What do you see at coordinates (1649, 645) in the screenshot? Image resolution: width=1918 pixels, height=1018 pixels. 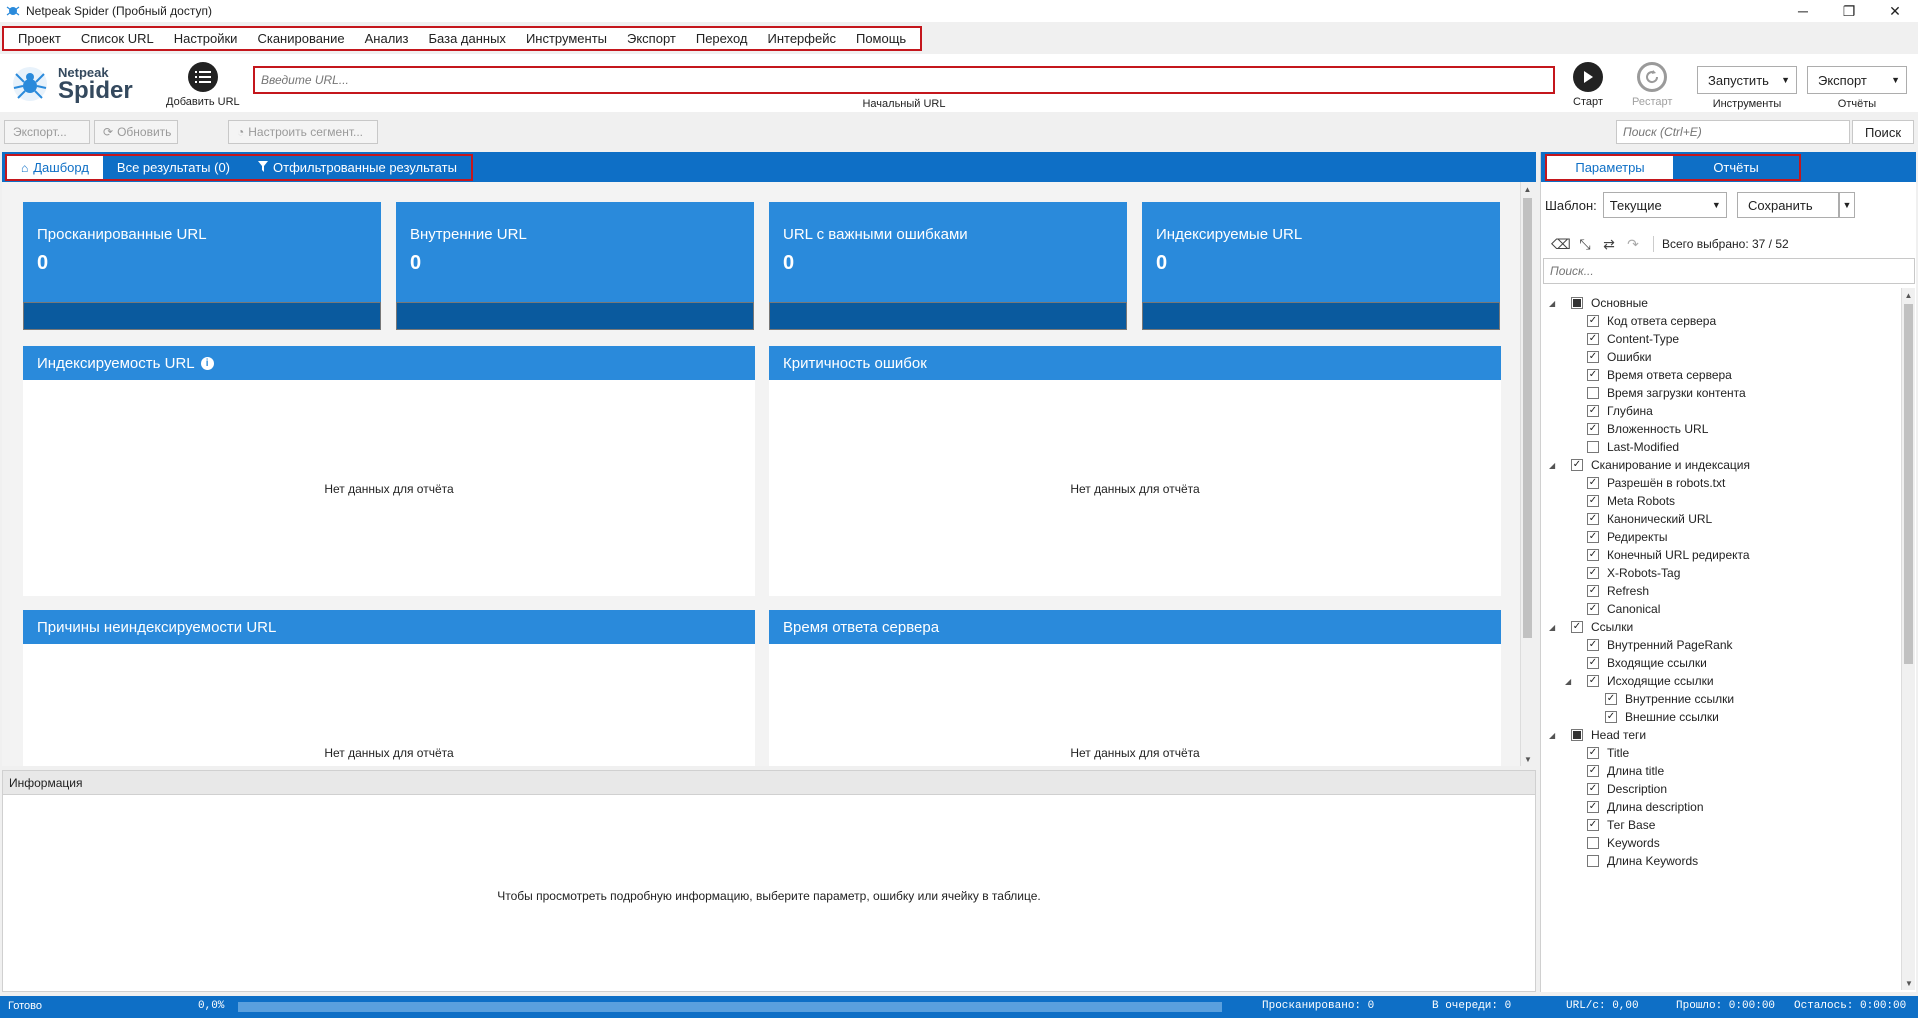 I see `tree-item: ✓ Внутренний PageRank` at bounding box center [1649, 645].